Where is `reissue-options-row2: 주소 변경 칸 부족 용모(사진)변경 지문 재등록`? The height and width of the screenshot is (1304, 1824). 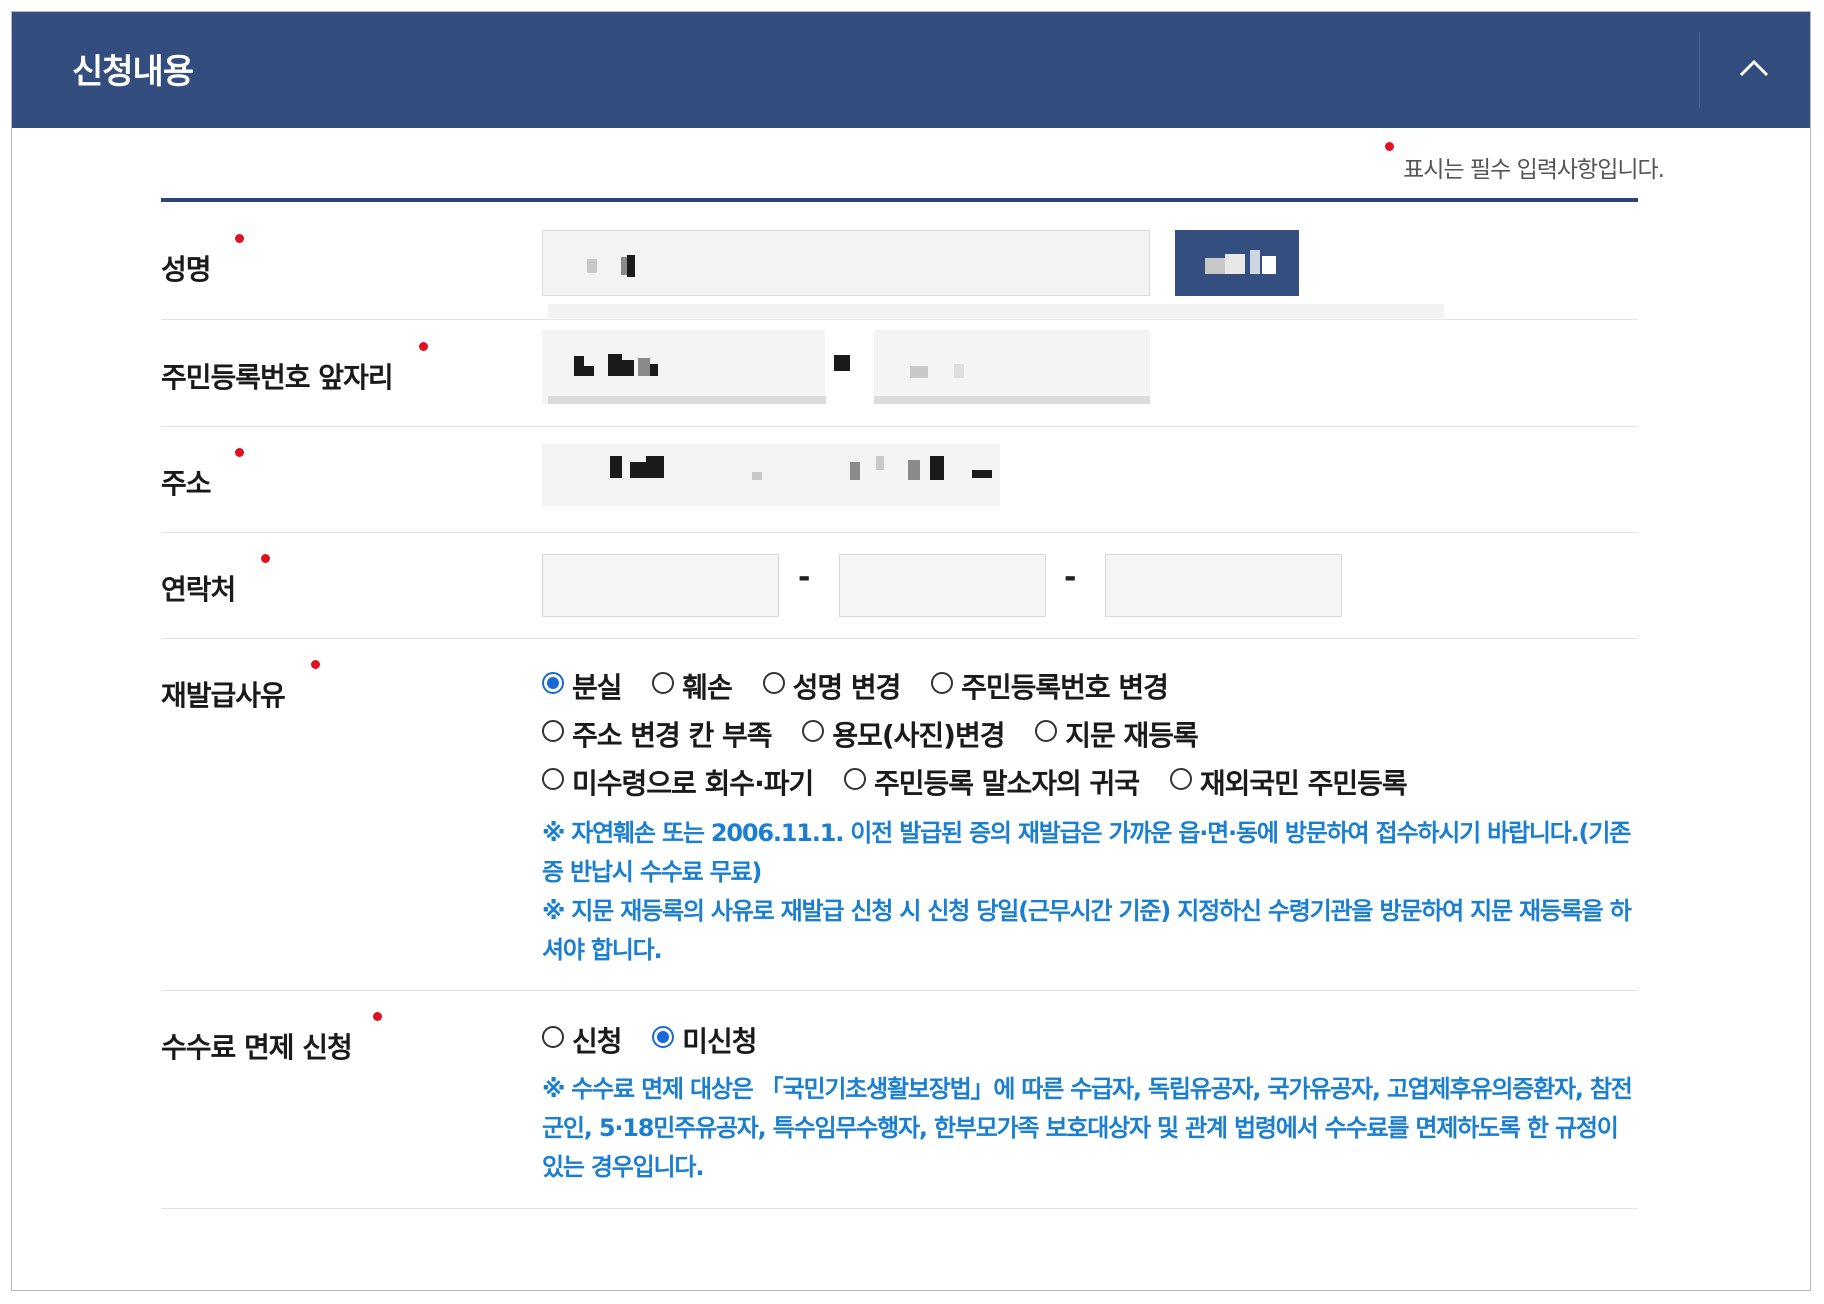
reissue-options-row2: 주소 변경 칸 부족 용모(사진)변경 지문 재등록 is located at coordinates (881, 734).